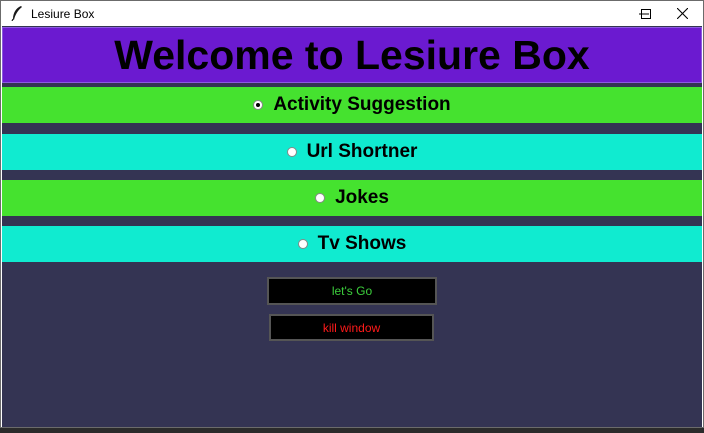  What do you see at coordinates (352, 291) in the screenshot?
I see `lets-go-button: let's Go` at bounding box center [352, 291].